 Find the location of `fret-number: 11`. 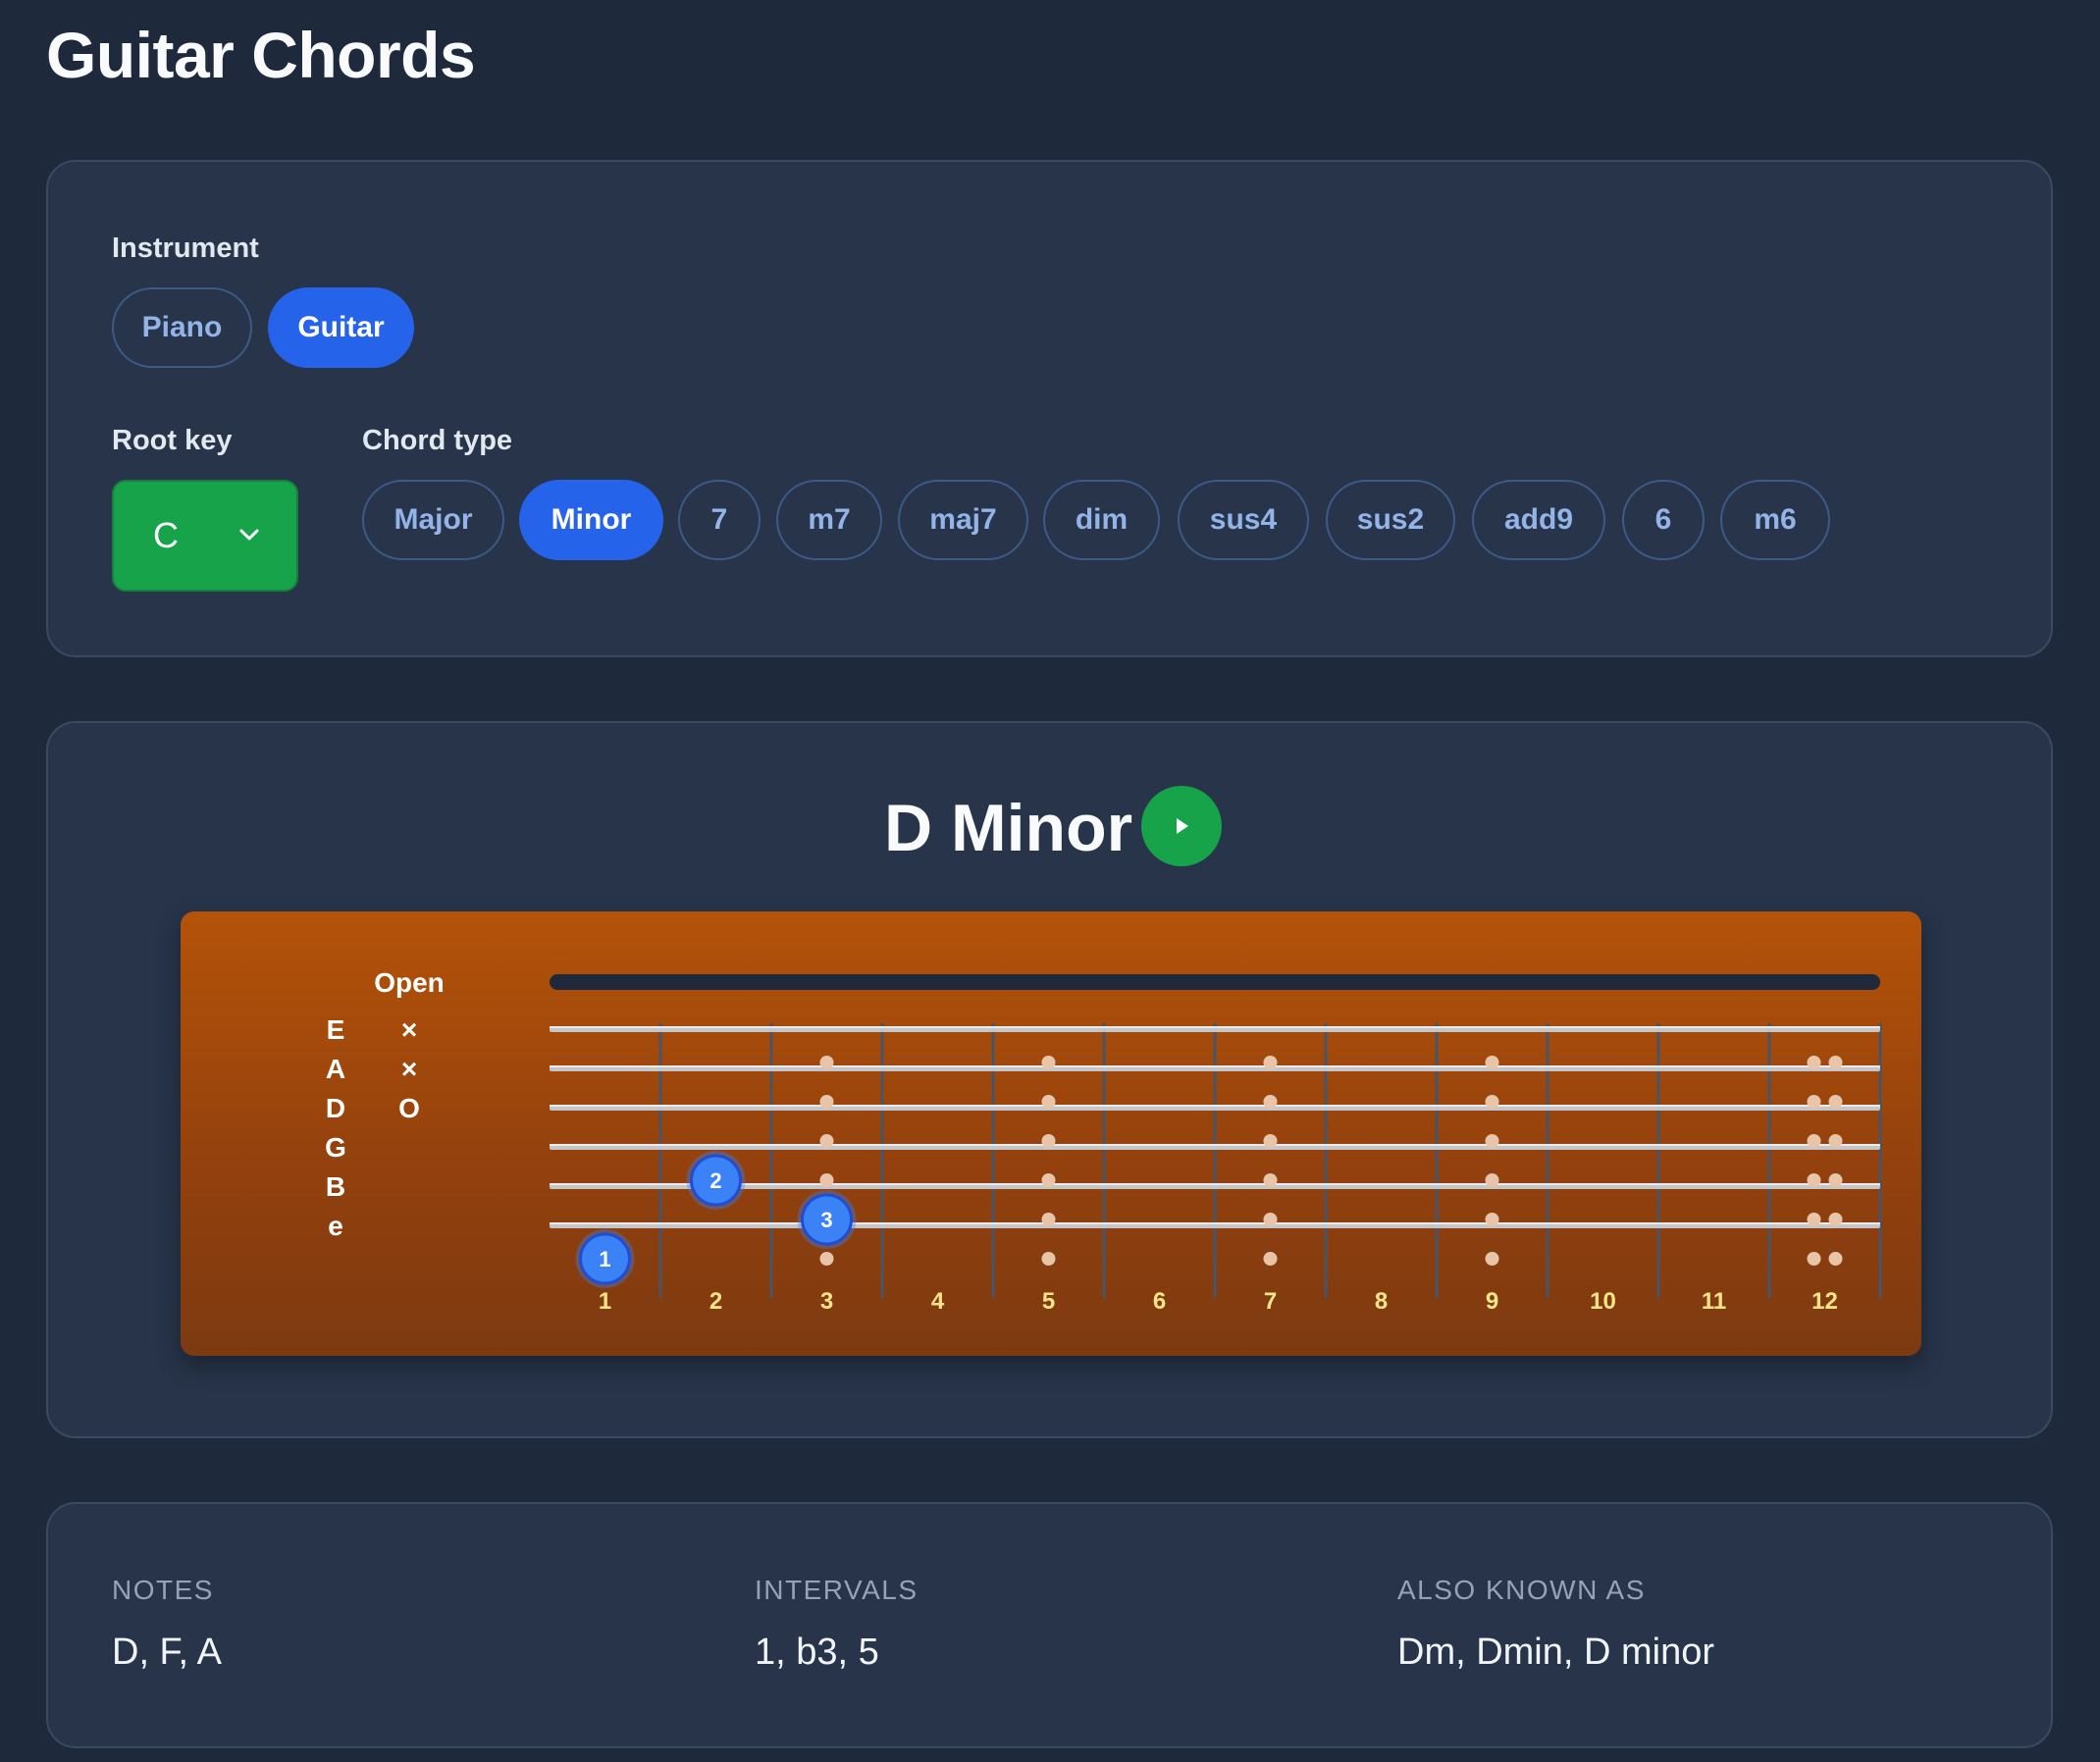

fret-number: 11 is located at coordinates (1714, 1301).